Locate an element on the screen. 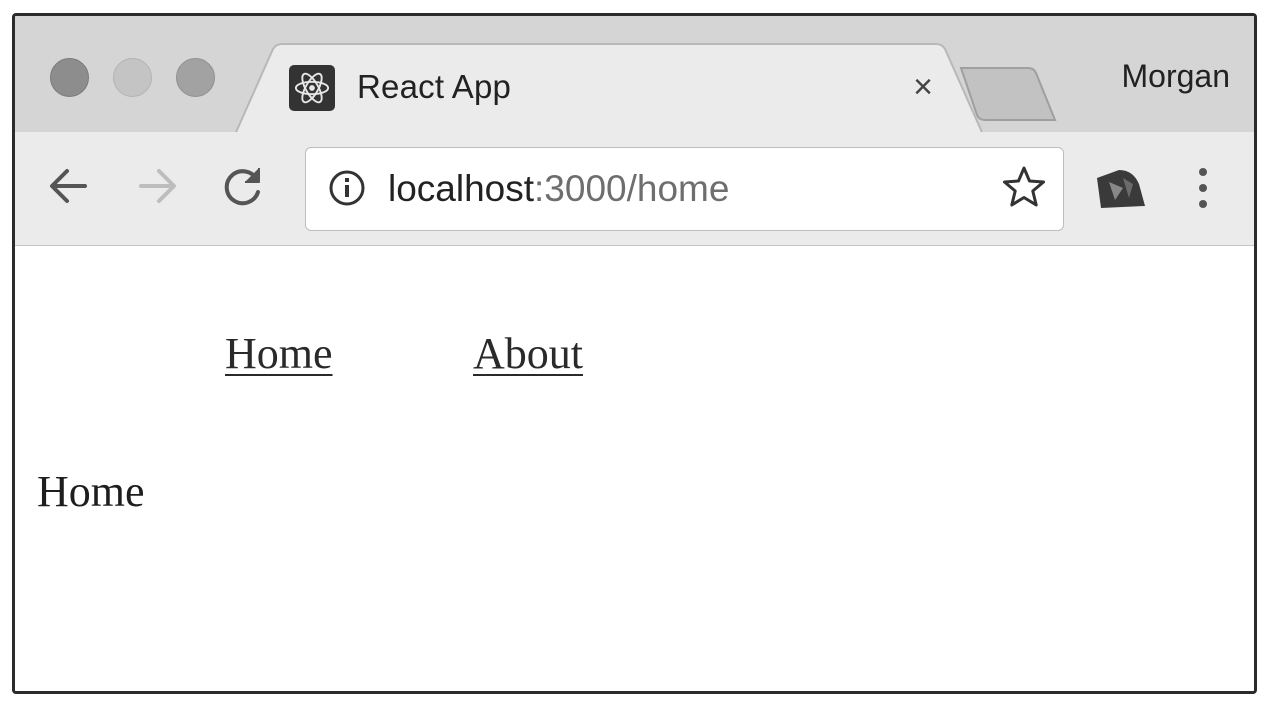 The image size is (1265, 704). reload-icon is located at coordinates (243, 186).